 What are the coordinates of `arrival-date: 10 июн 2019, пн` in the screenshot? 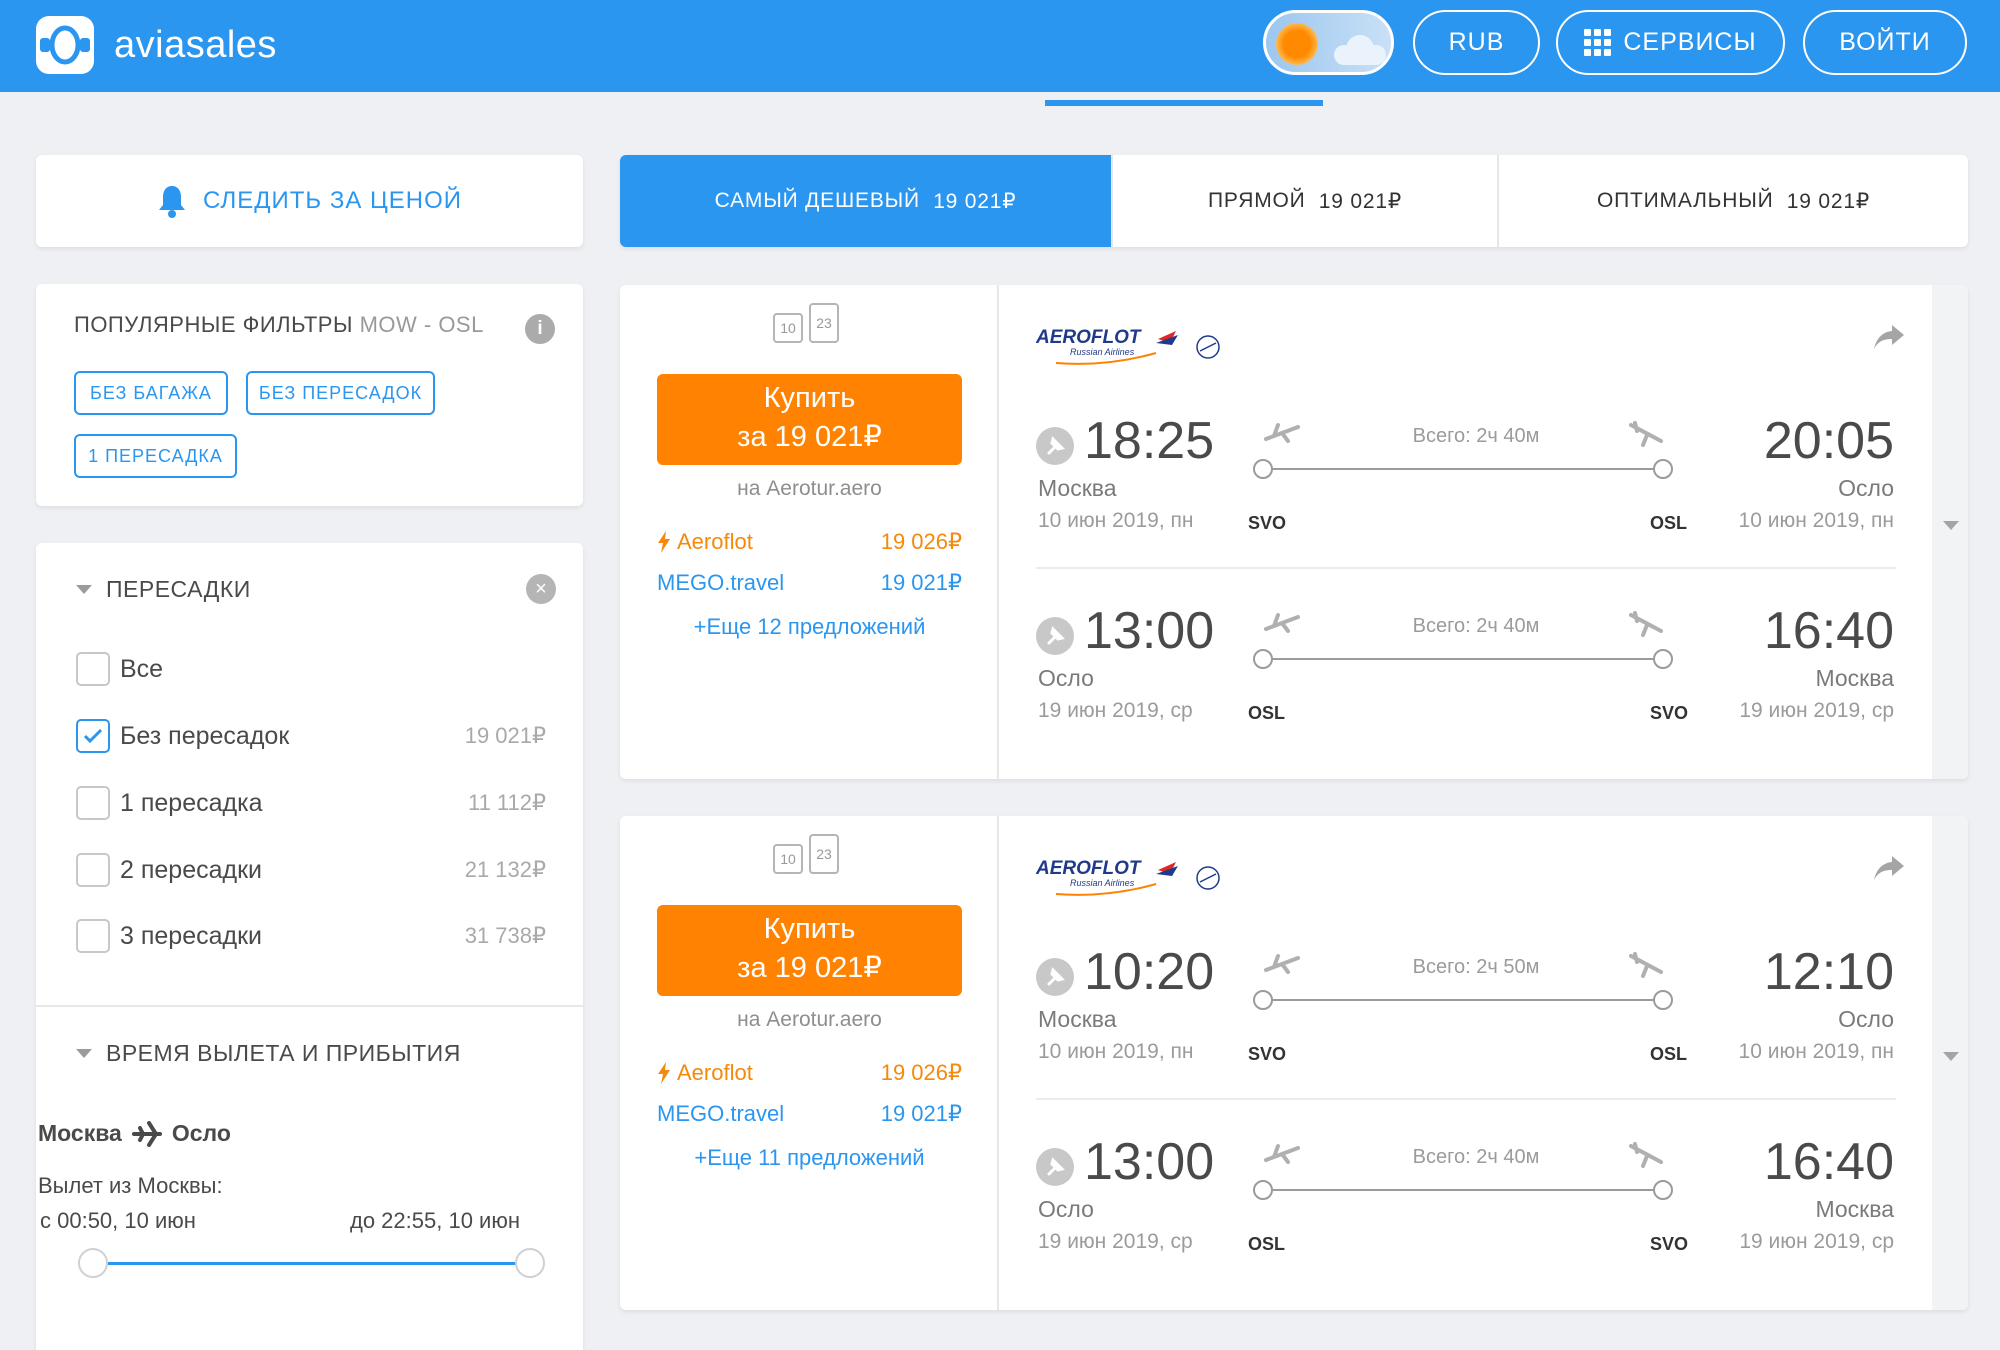 It's located at (1816, 1051).